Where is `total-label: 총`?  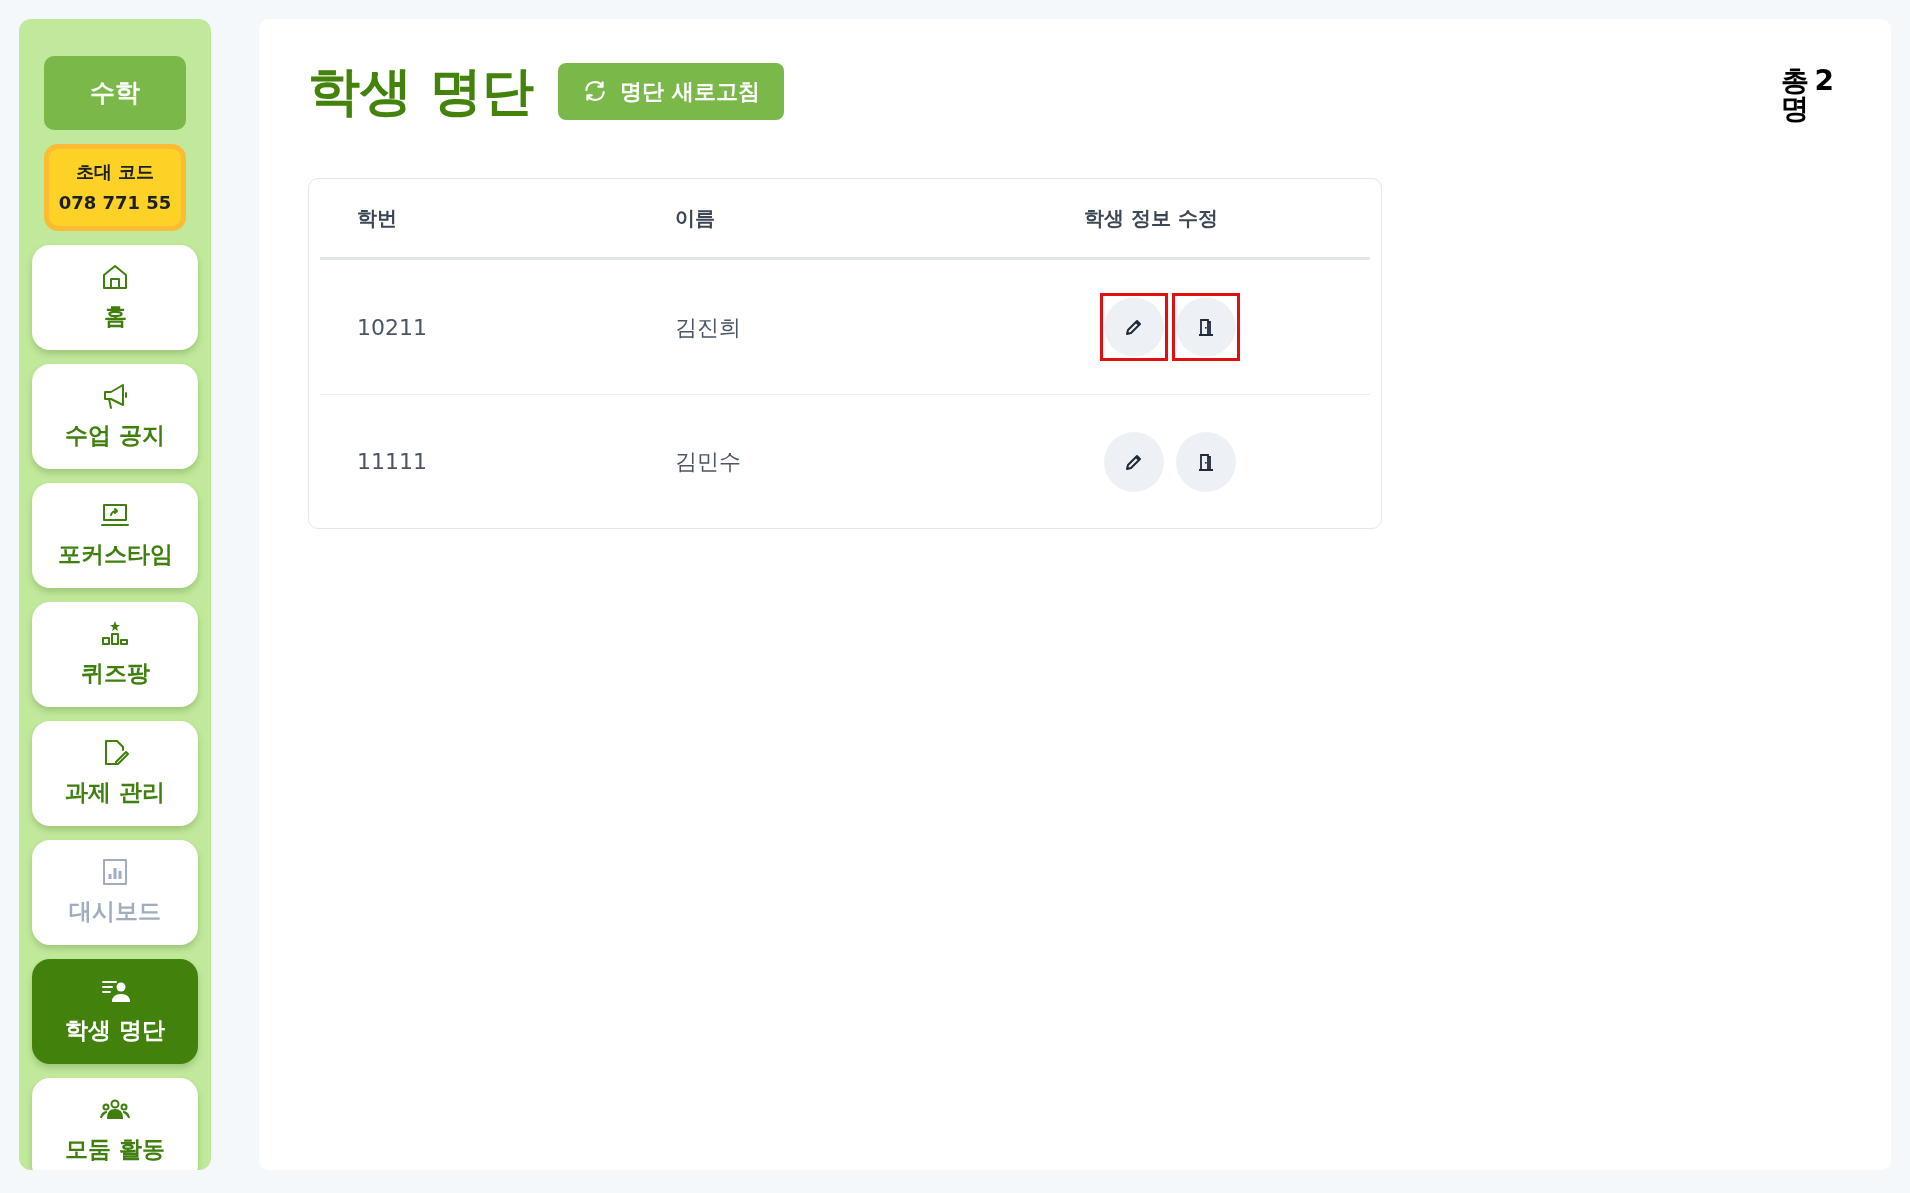
total-label: 총 is located at coordinates (1794, 81).